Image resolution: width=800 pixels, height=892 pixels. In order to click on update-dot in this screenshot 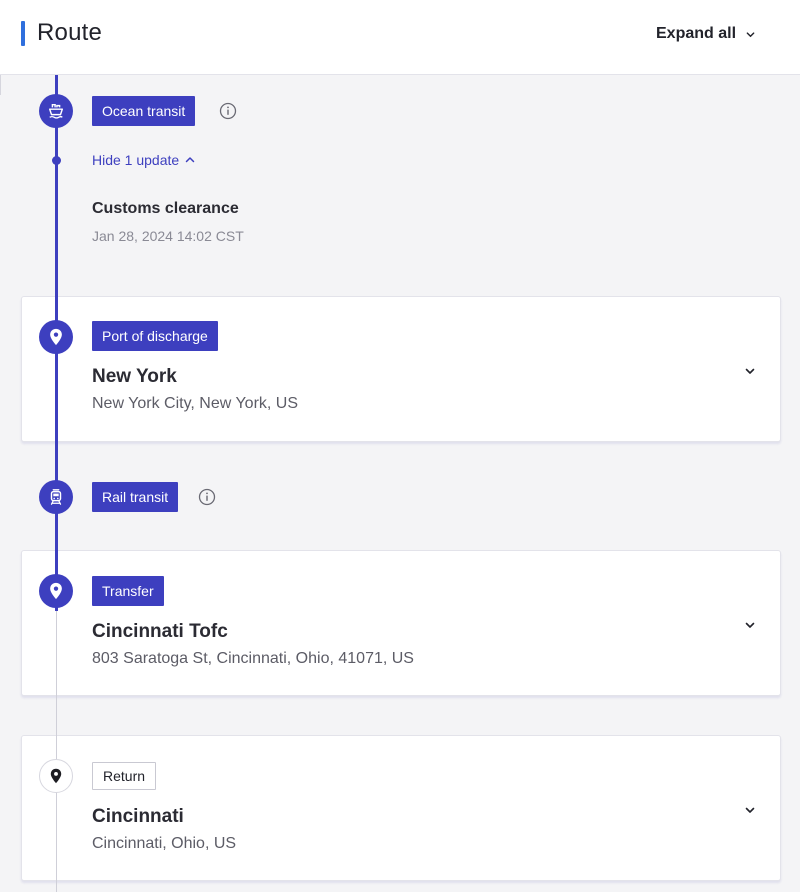, I will do `click(56, 160)`.